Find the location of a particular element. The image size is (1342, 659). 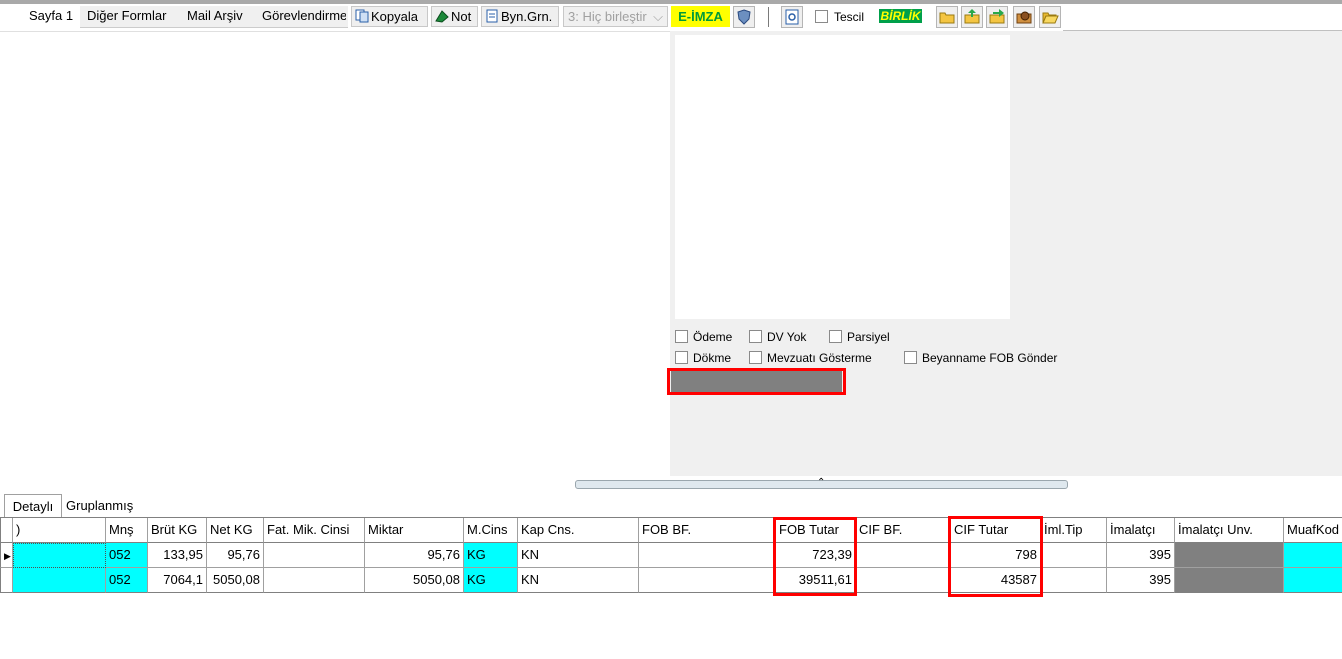

col-header-brut-kg: Brüt KG is located at coordinates (177, 530).